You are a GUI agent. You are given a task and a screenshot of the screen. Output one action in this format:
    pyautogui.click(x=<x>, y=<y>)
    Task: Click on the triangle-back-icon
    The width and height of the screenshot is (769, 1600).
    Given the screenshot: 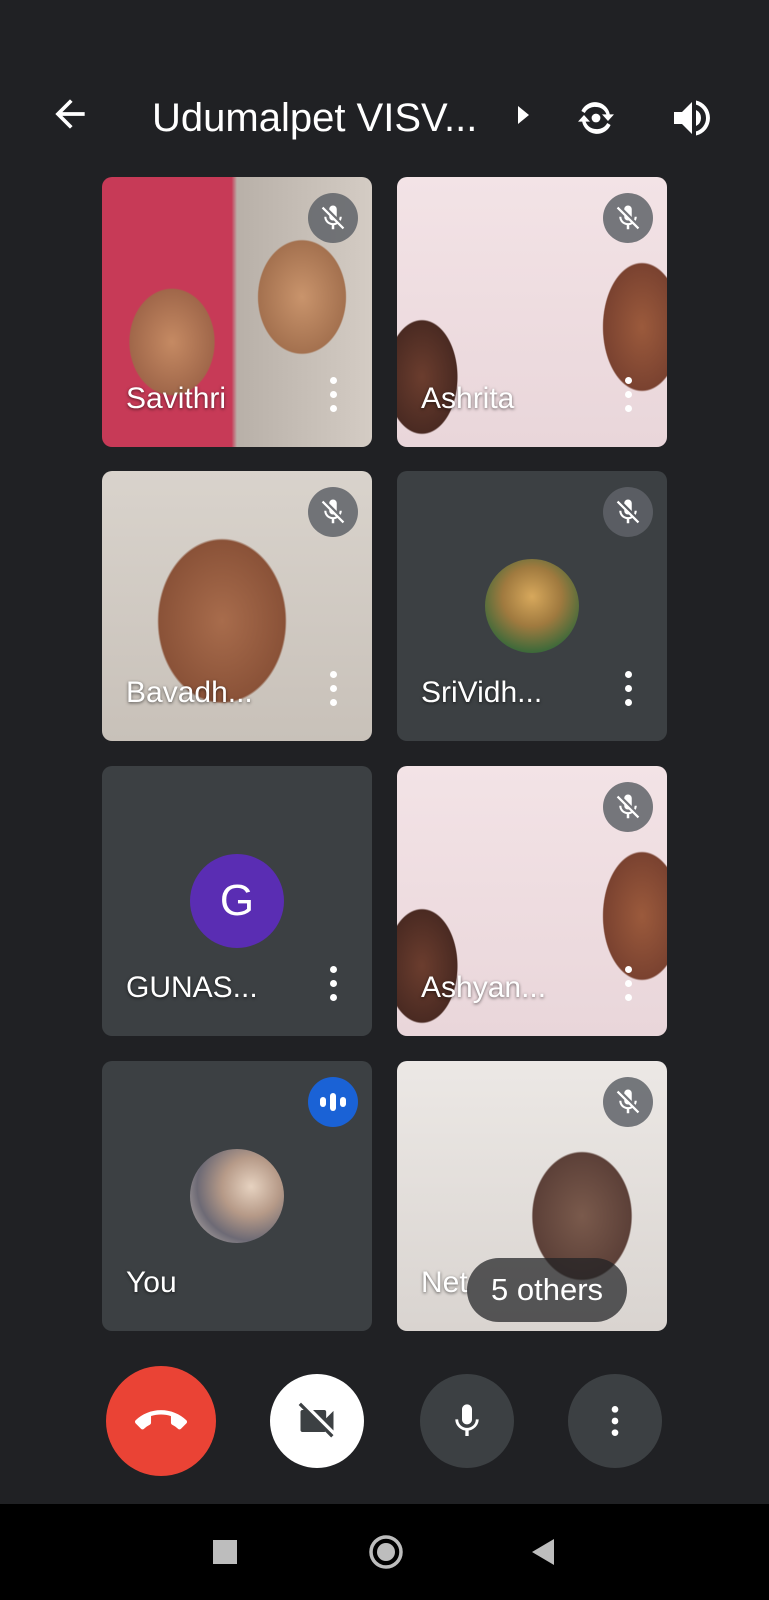 What is the action you would take?
    pyautogui.click(x=543, y=1552)
    